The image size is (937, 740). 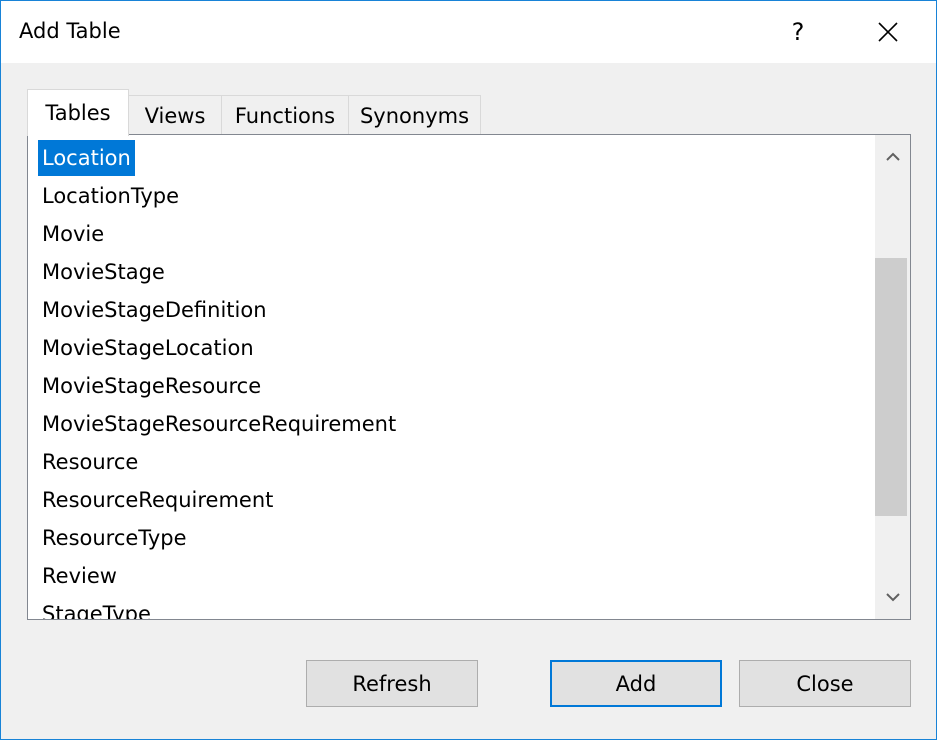 I want to click on refresh-button: Refresh, so click(x=392, y=683).